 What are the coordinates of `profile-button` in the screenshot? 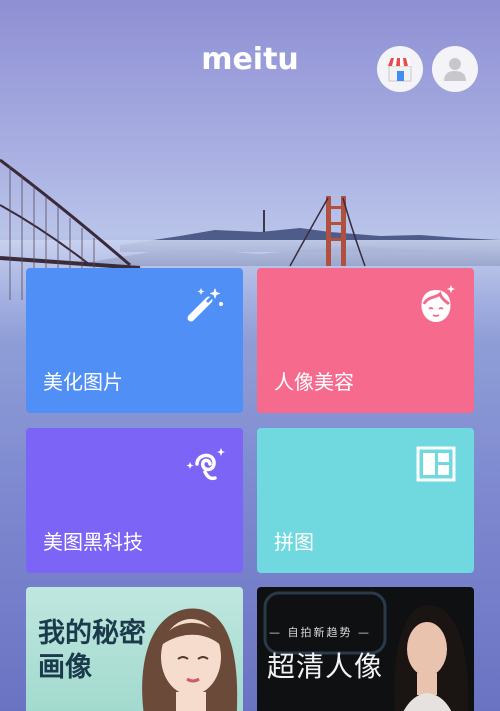 It's located at (455, 69).